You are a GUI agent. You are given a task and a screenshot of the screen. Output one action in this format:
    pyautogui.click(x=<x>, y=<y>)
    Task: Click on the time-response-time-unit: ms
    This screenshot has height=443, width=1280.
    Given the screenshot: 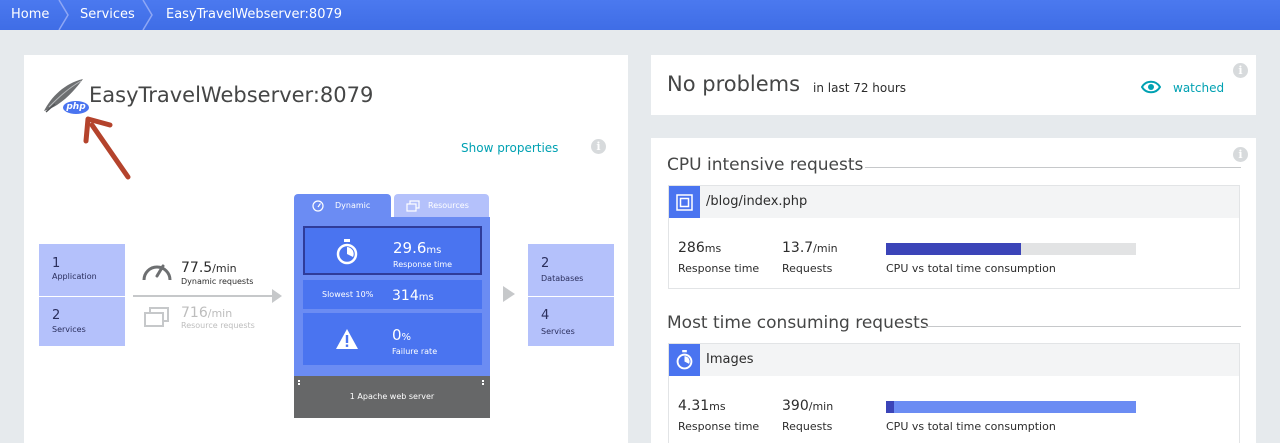 What is the action you would take?
    pyautogui.click(x=717, y=406)
    